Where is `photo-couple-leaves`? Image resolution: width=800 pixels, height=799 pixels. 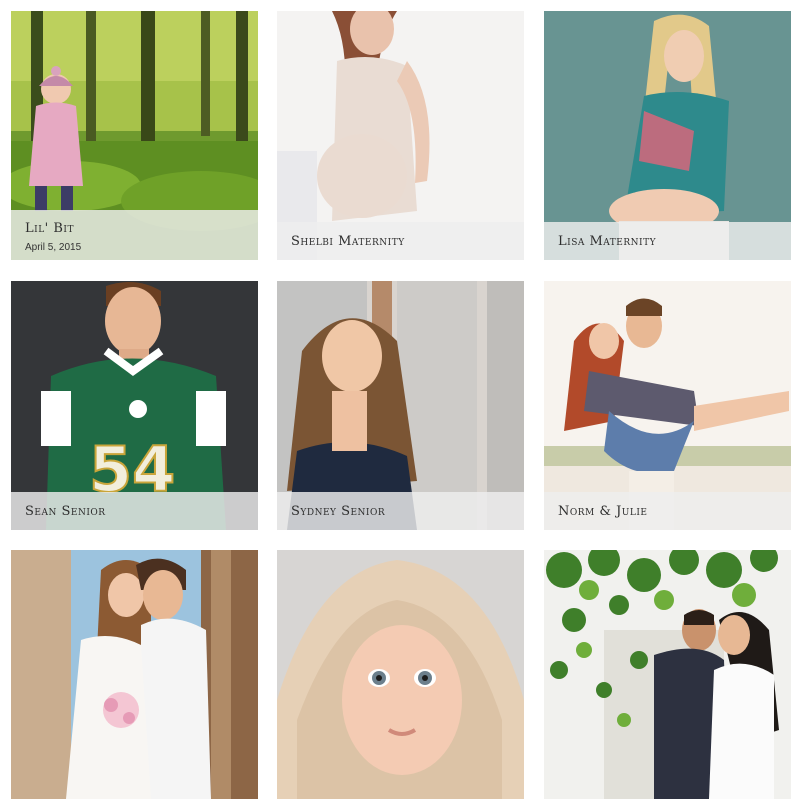
photo-couple-leaves is located at coordinates (667, 674).